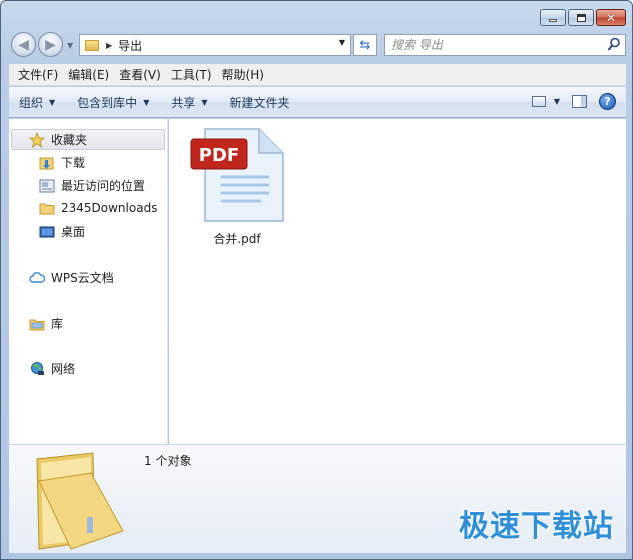 The width and height of the screenshot is (633, 560). Describe the element at coordinates (31, 102) in the screenshot. I see `organize-label: 组织` at that location.